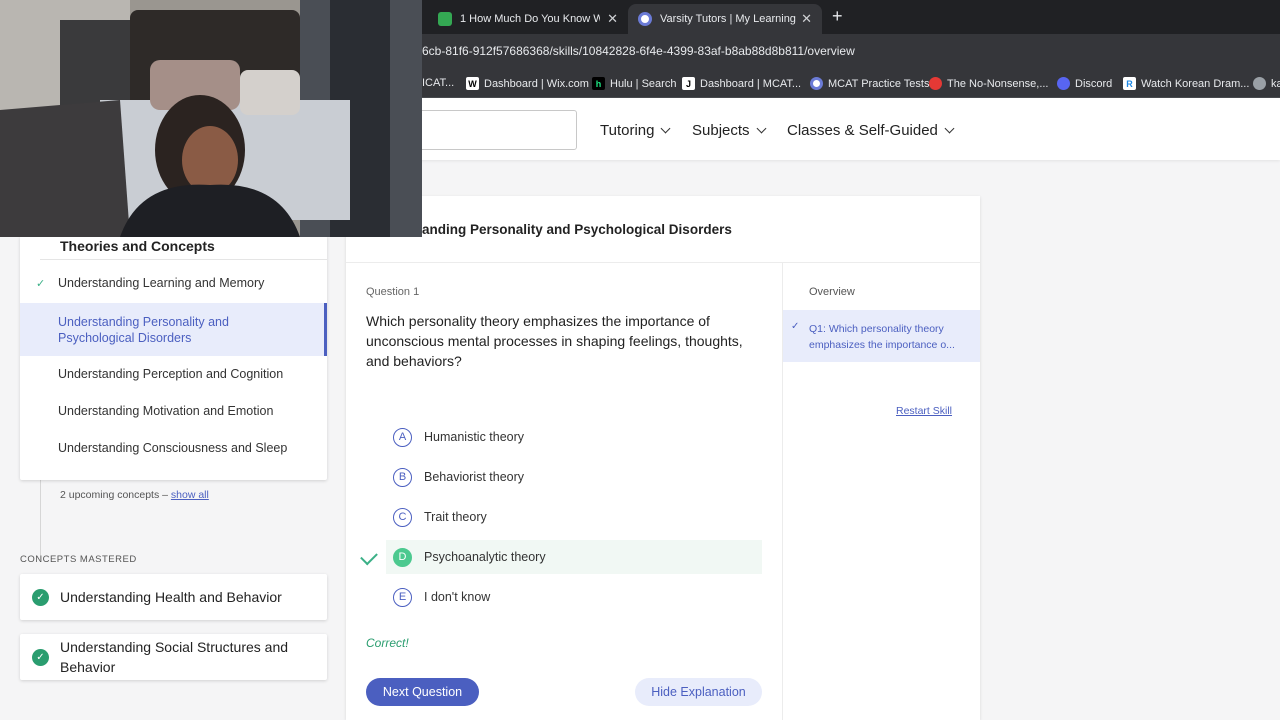 The image size is (1280, 720). Describe the element at coordinates (1129, 83) in the screenshot. I see `r-logo-icon: R` at that location.